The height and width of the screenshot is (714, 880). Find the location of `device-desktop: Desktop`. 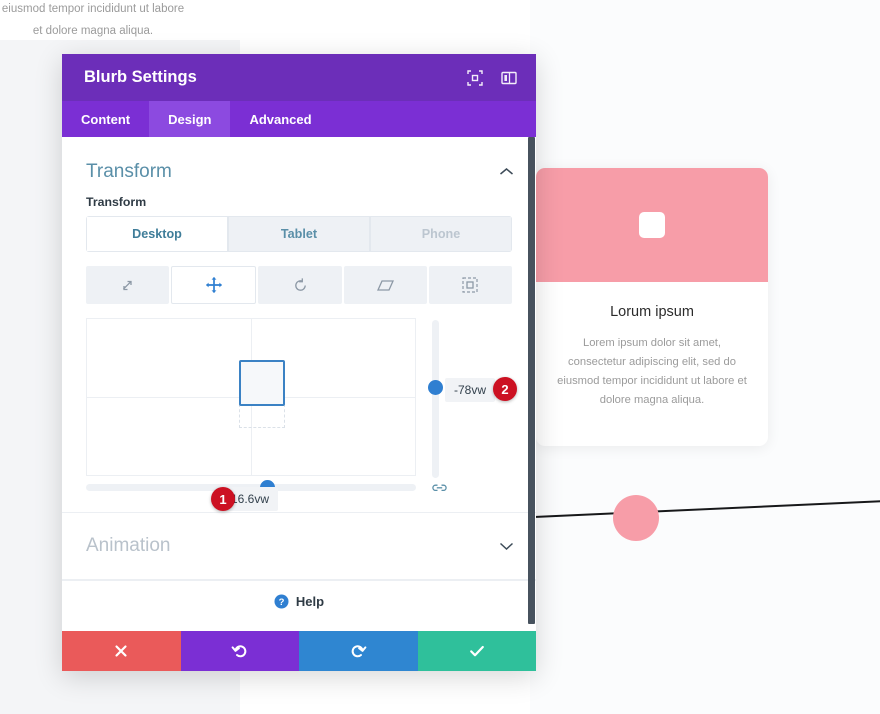

device-desktop: Desktop is located at coordinates (157, 234).